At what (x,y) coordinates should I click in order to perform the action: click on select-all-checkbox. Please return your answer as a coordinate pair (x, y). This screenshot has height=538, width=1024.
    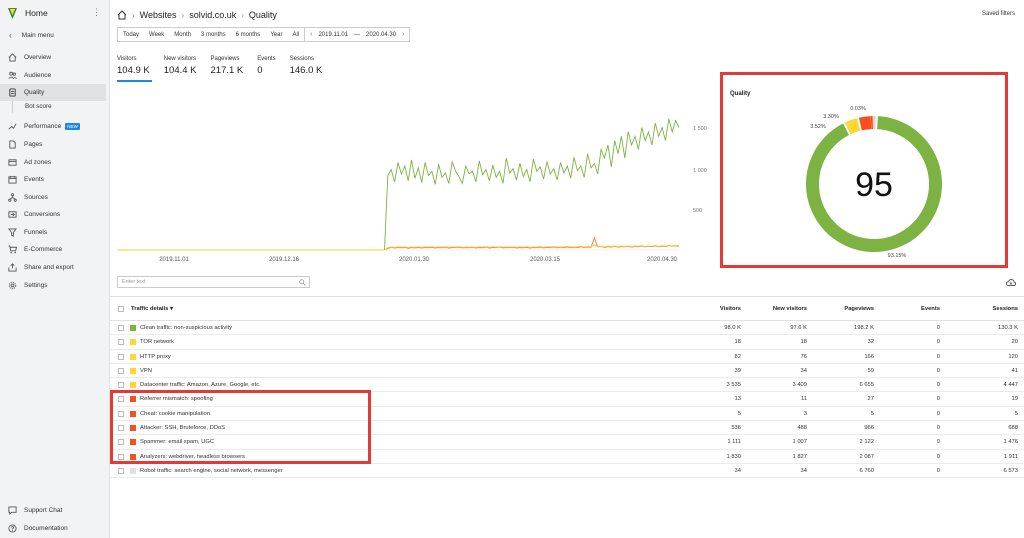
    Looking at the image, I should click on (121, 309).